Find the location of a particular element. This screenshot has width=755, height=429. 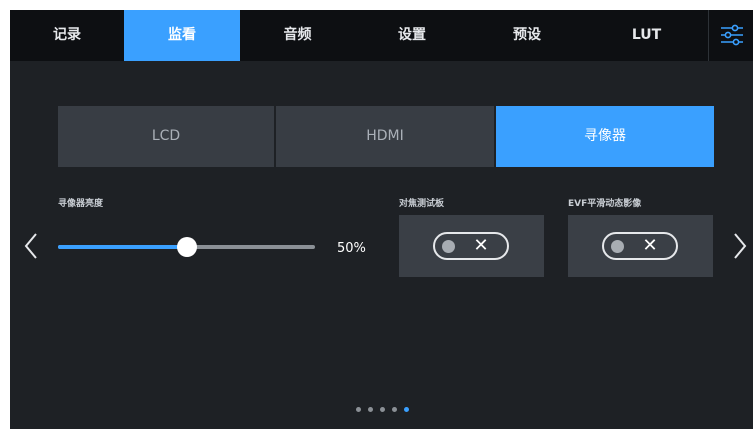

brightness-slider-knob is located at coordinates (186, 247).